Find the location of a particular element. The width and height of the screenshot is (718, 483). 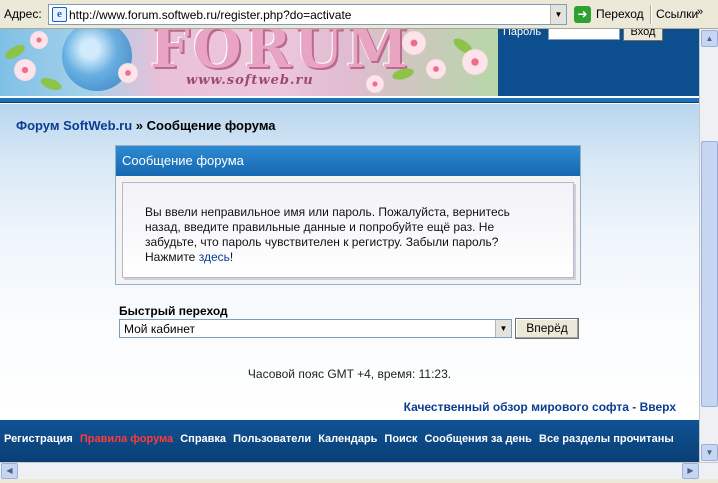

site-header: FORUM www.softweb.ru Пароль Вход is located at coordinates (349, 62).